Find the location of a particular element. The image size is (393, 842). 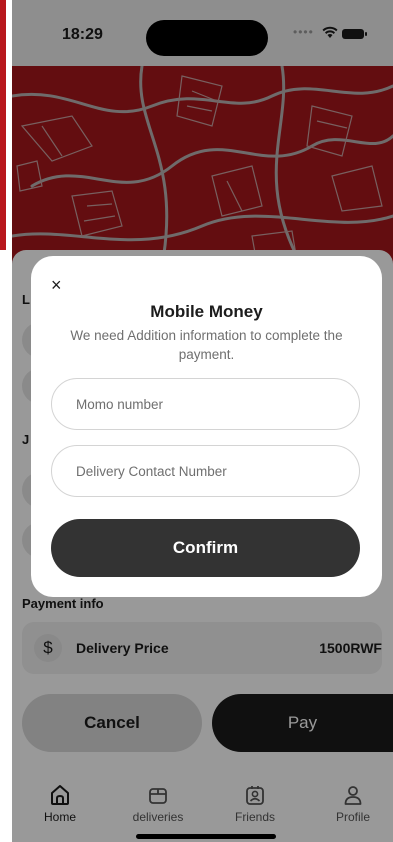

dialog-title: Mobile Money is located at coordinates (206, 311).